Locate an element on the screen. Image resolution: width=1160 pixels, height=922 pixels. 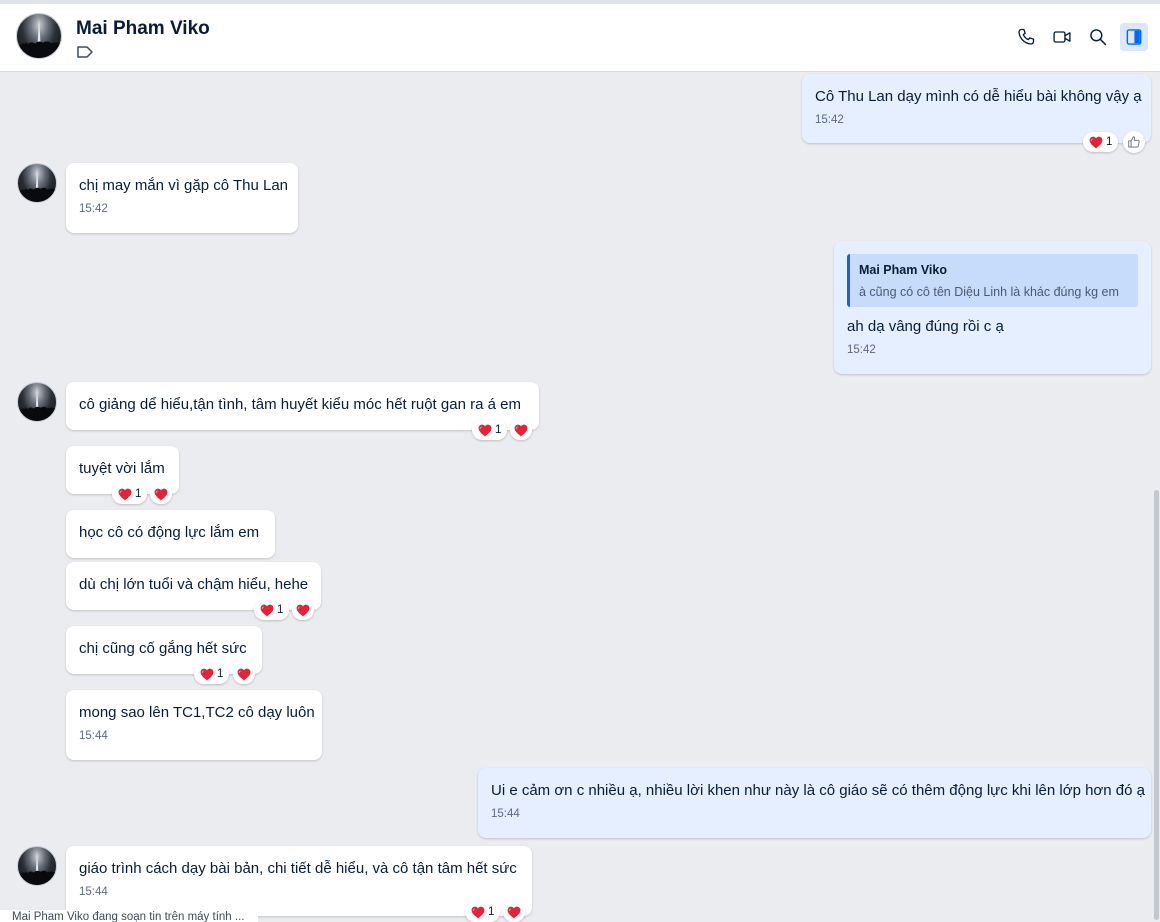
toggle-panel-icon is located at coordinates (1134, 37).